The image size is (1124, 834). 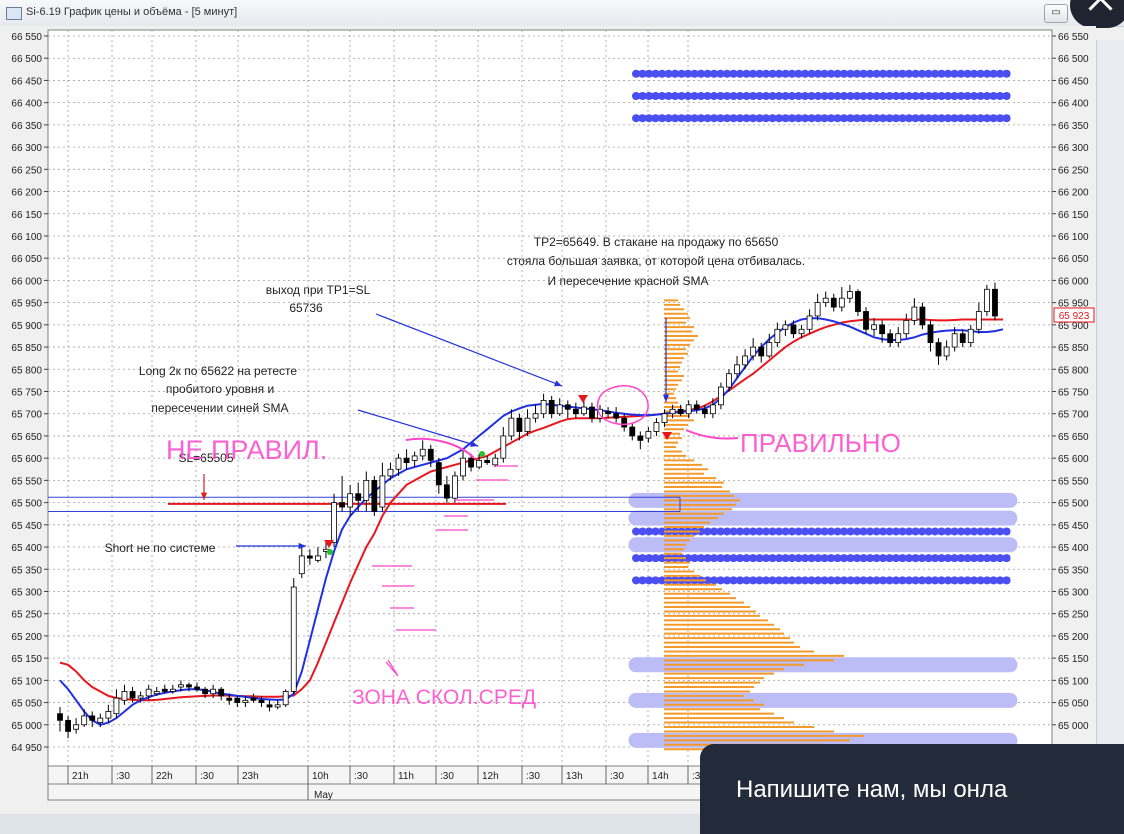 I want to click on y-tick-label-right: 66 300, so click(x=1073, y=148).